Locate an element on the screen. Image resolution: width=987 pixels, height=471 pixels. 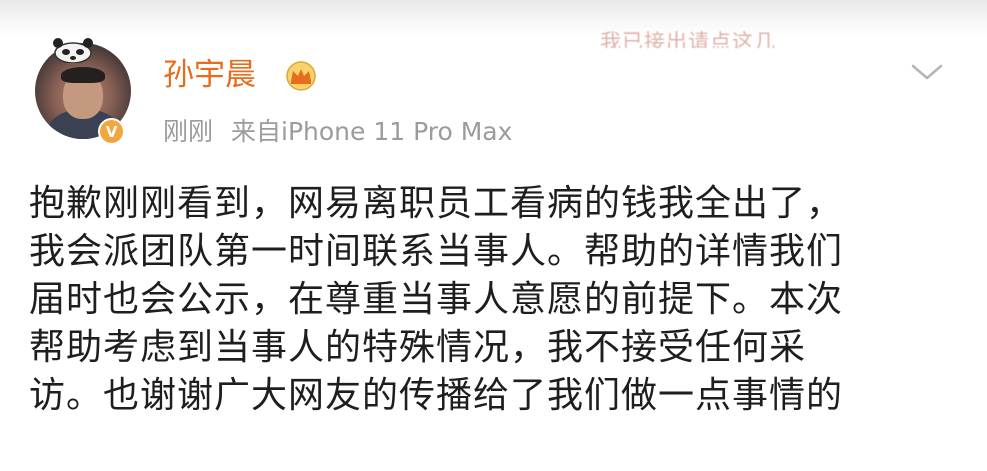
panda-hat-icon is located at coordinates (73, 50).